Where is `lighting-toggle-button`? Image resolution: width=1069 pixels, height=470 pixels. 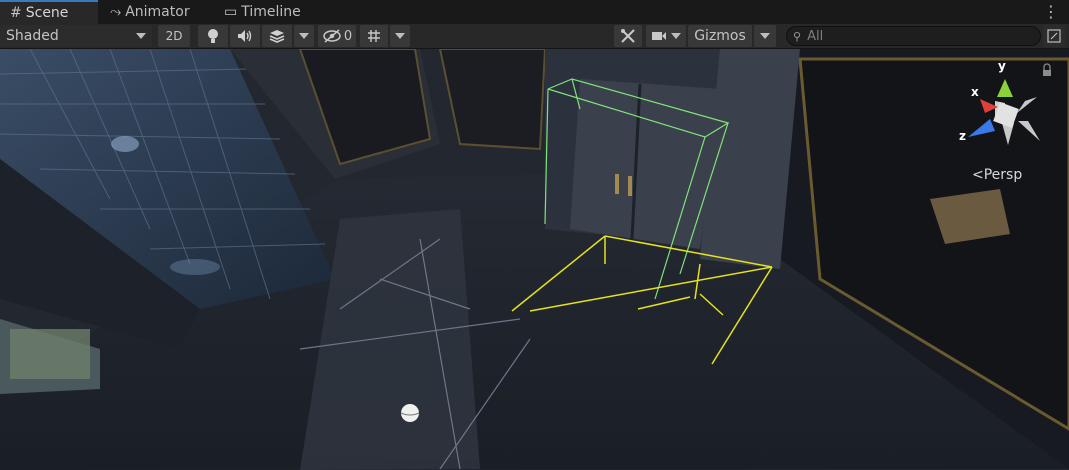 lighting-toggle-button is located at coordinates (213, 36).